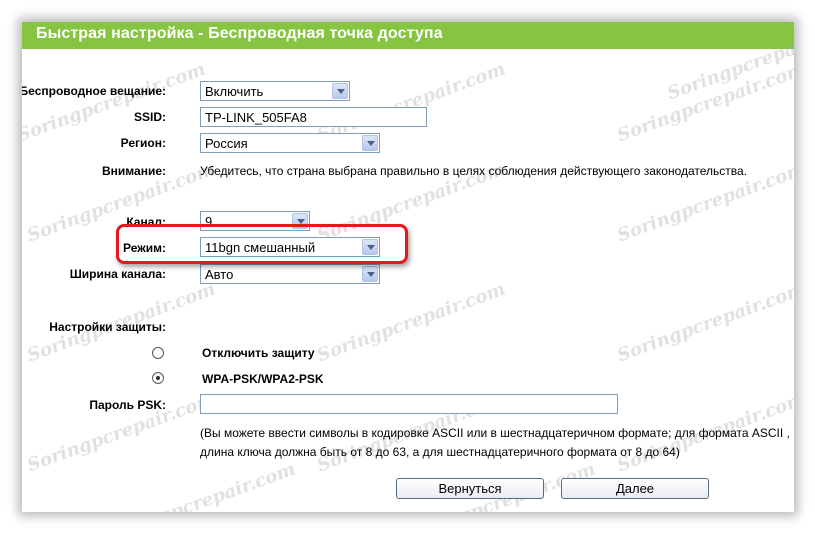 The width and height of the screenshot is (815, 533). Describe the element at coordinates (290, 274) in the screenshot. I see `channel-width-select: Авто` at that location.